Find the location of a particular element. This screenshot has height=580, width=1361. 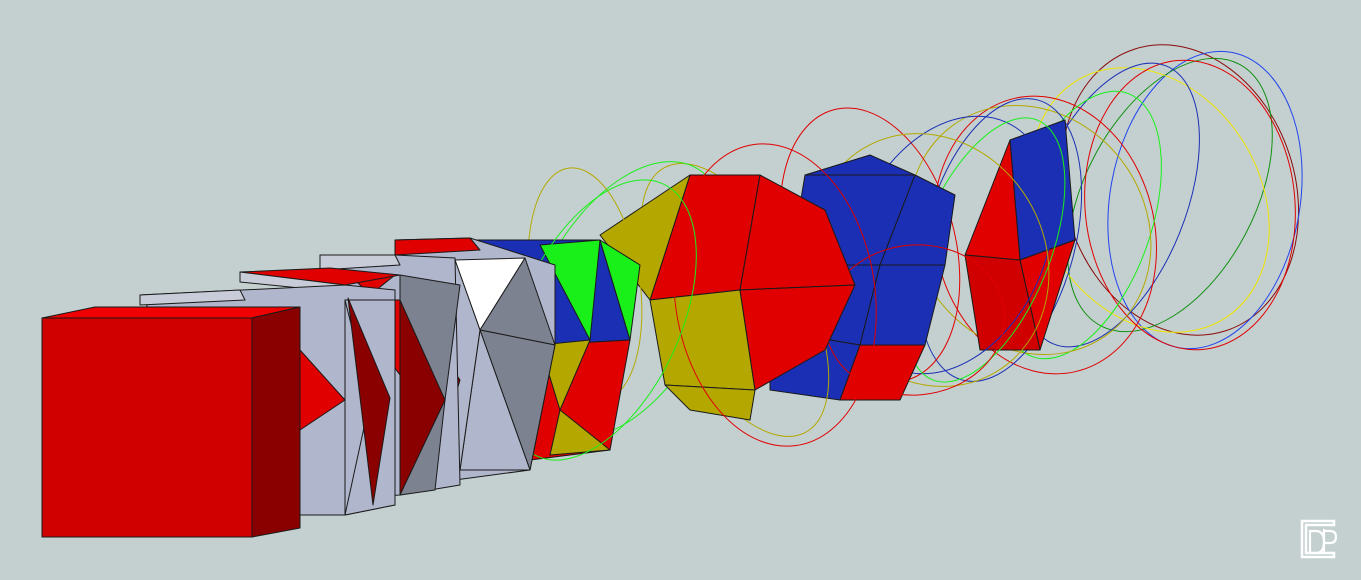

cube is located at coordinates (171, 422).